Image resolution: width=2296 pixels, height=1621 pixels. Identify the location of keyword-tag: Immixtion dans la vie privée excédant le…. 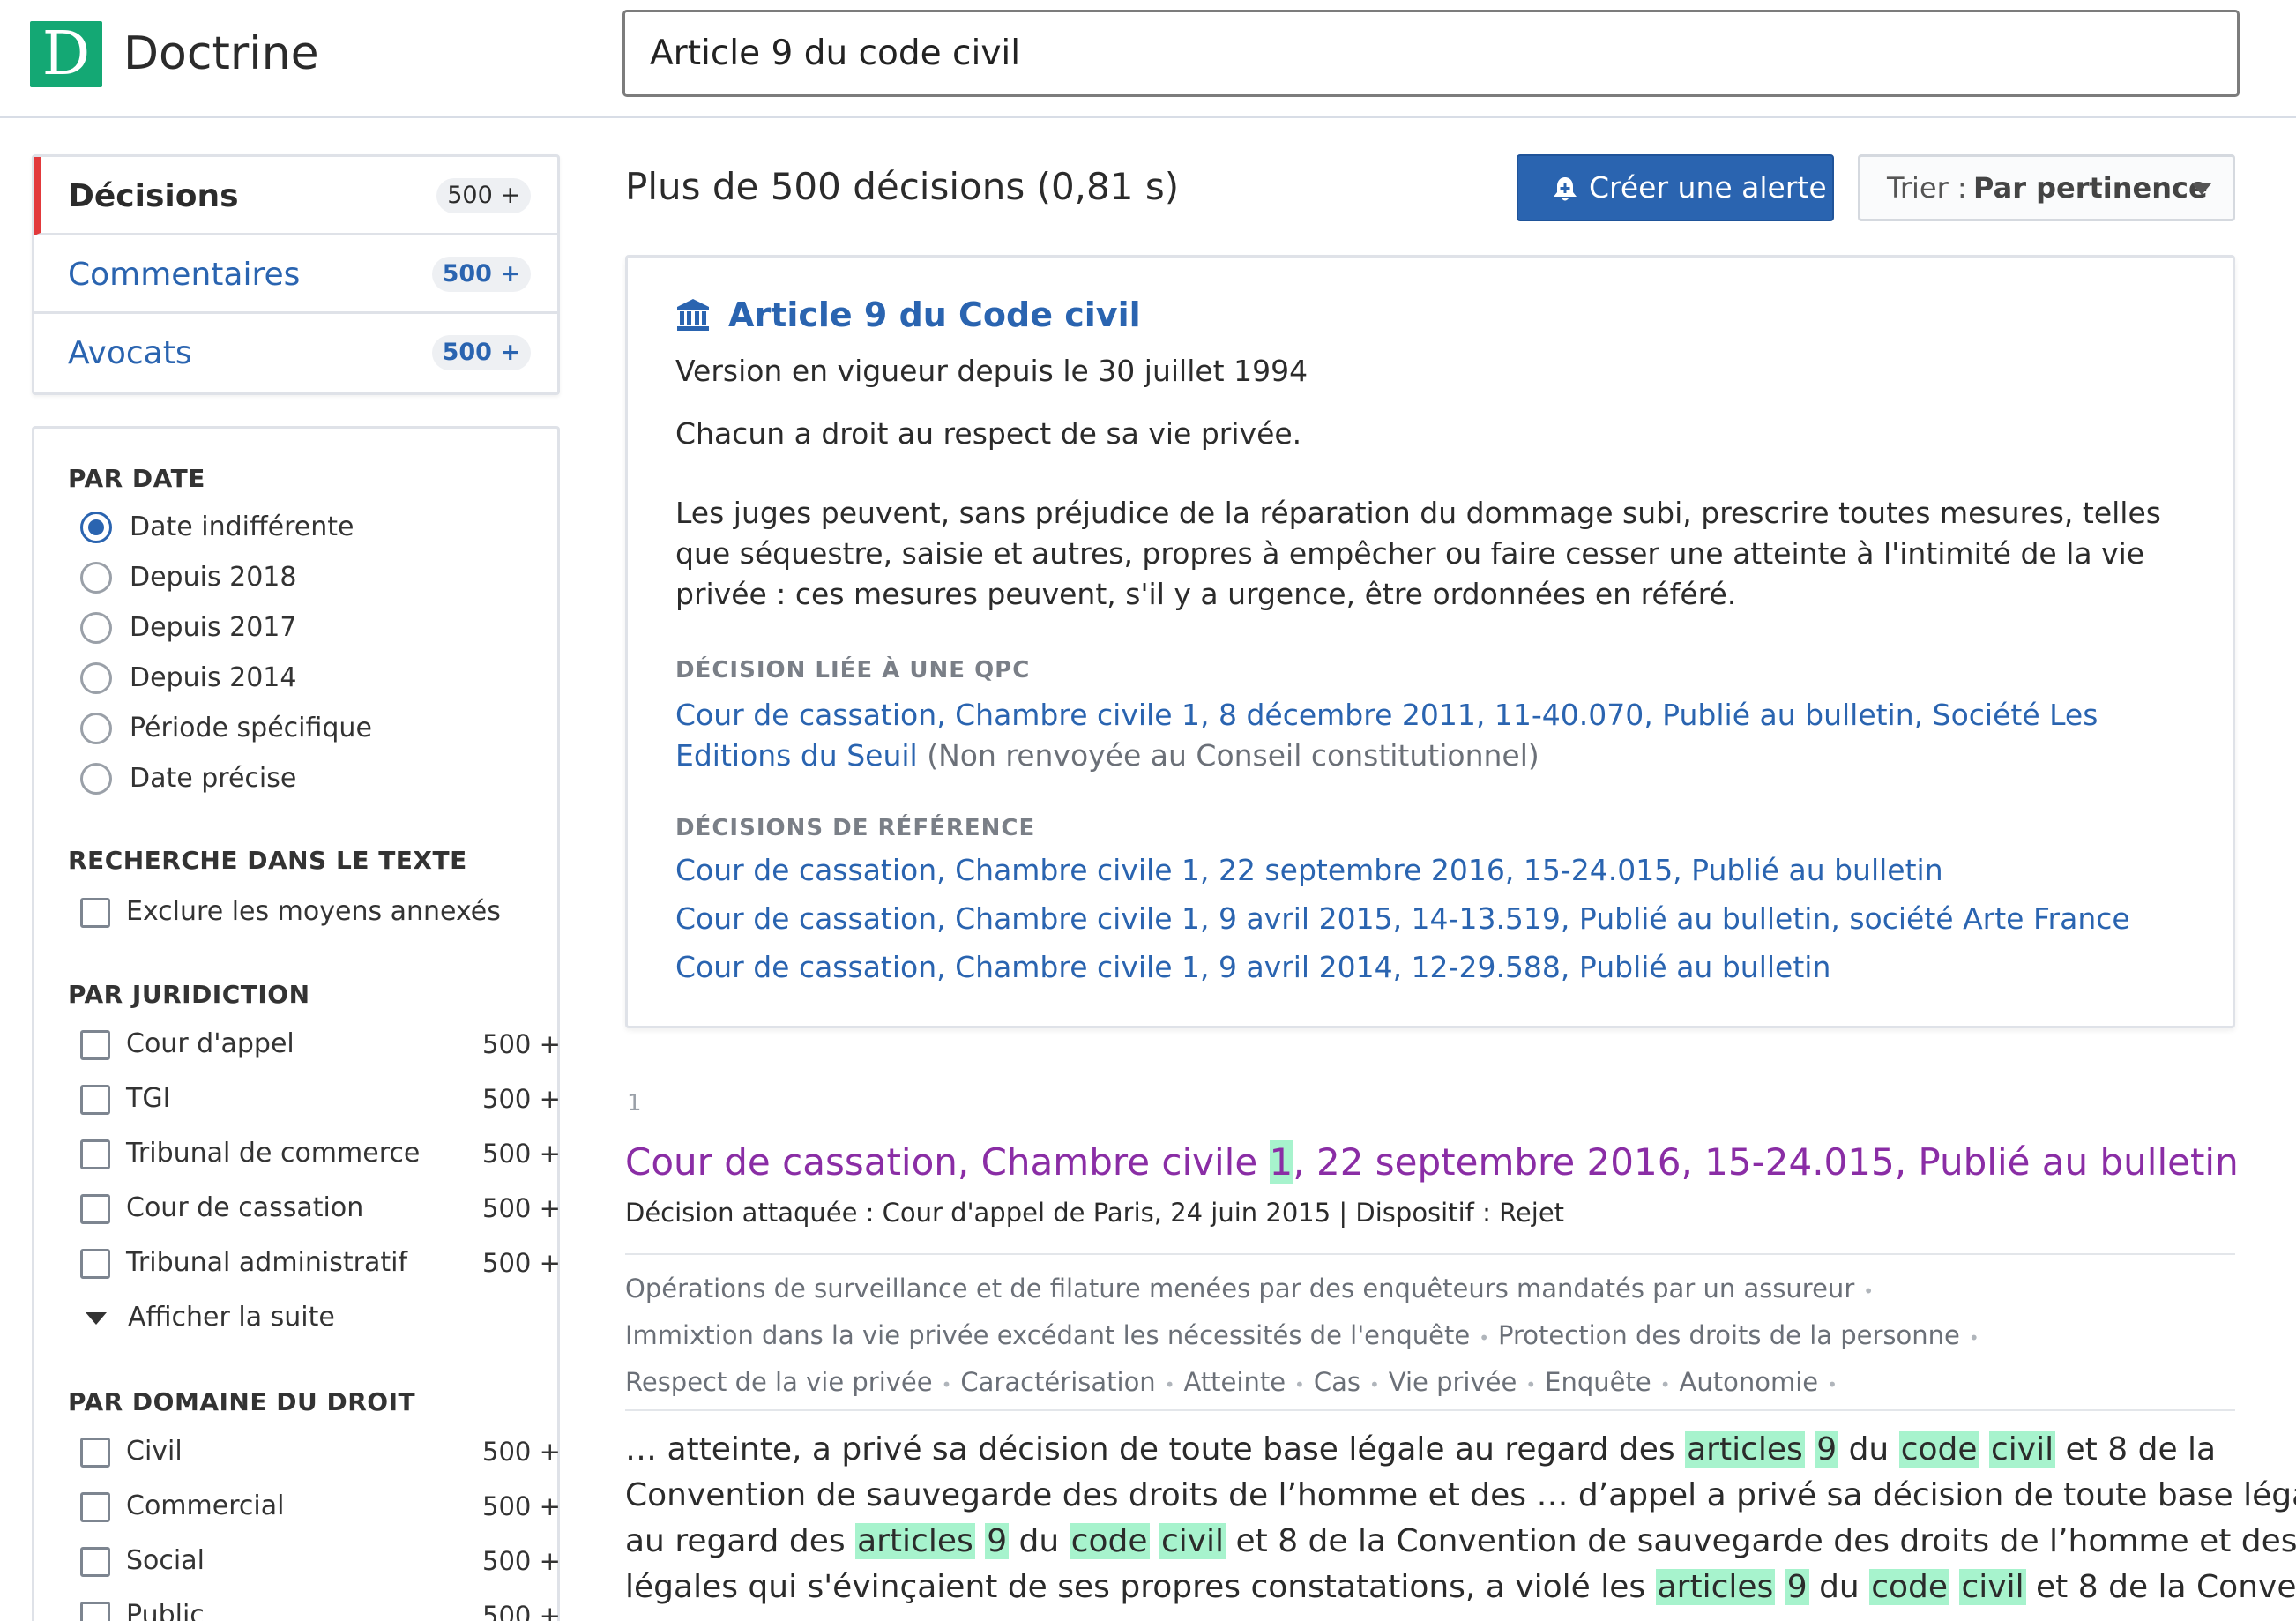
(1047, 1335).